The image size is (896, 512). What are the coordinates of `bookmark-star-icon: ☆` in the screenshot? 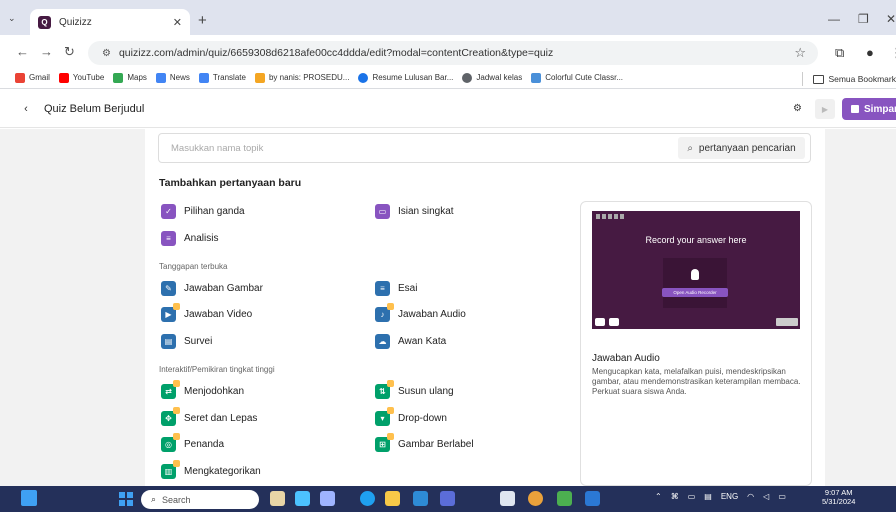 It's located at (800, 53).